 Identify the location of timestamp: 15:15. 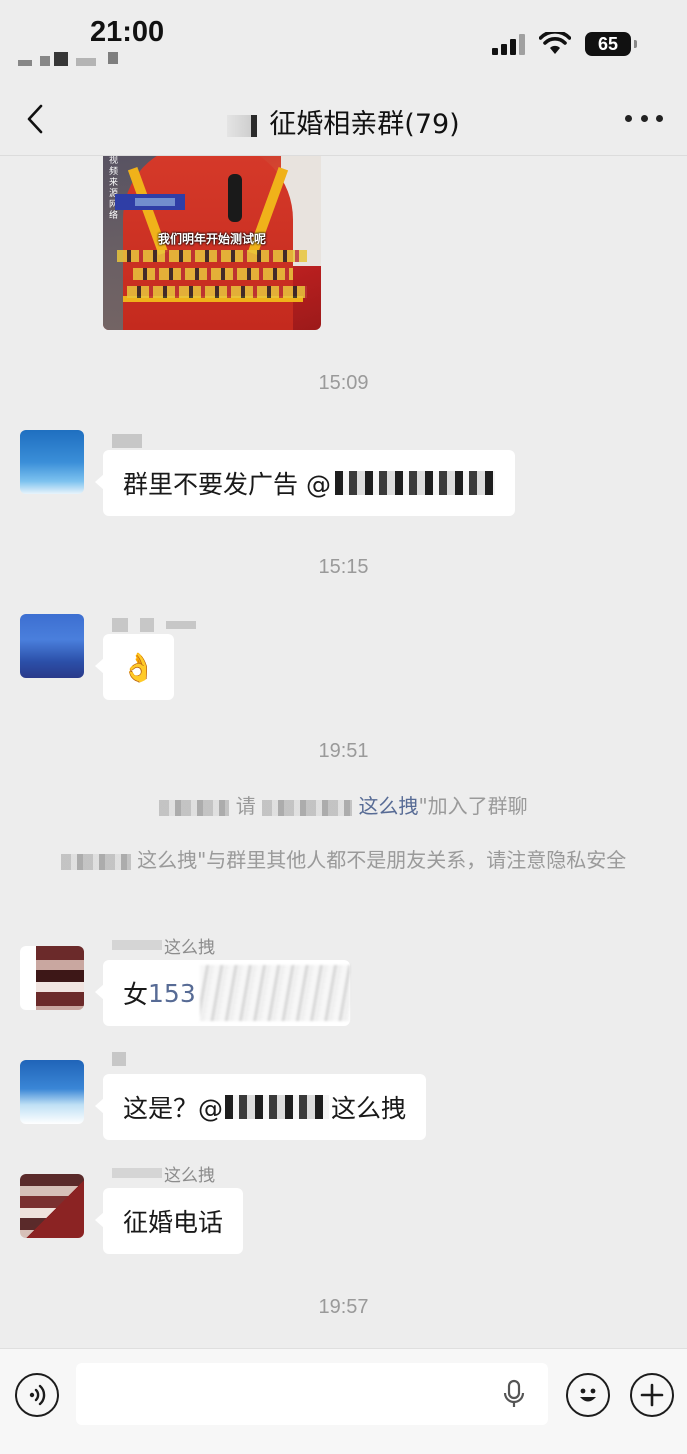
(343, 567).